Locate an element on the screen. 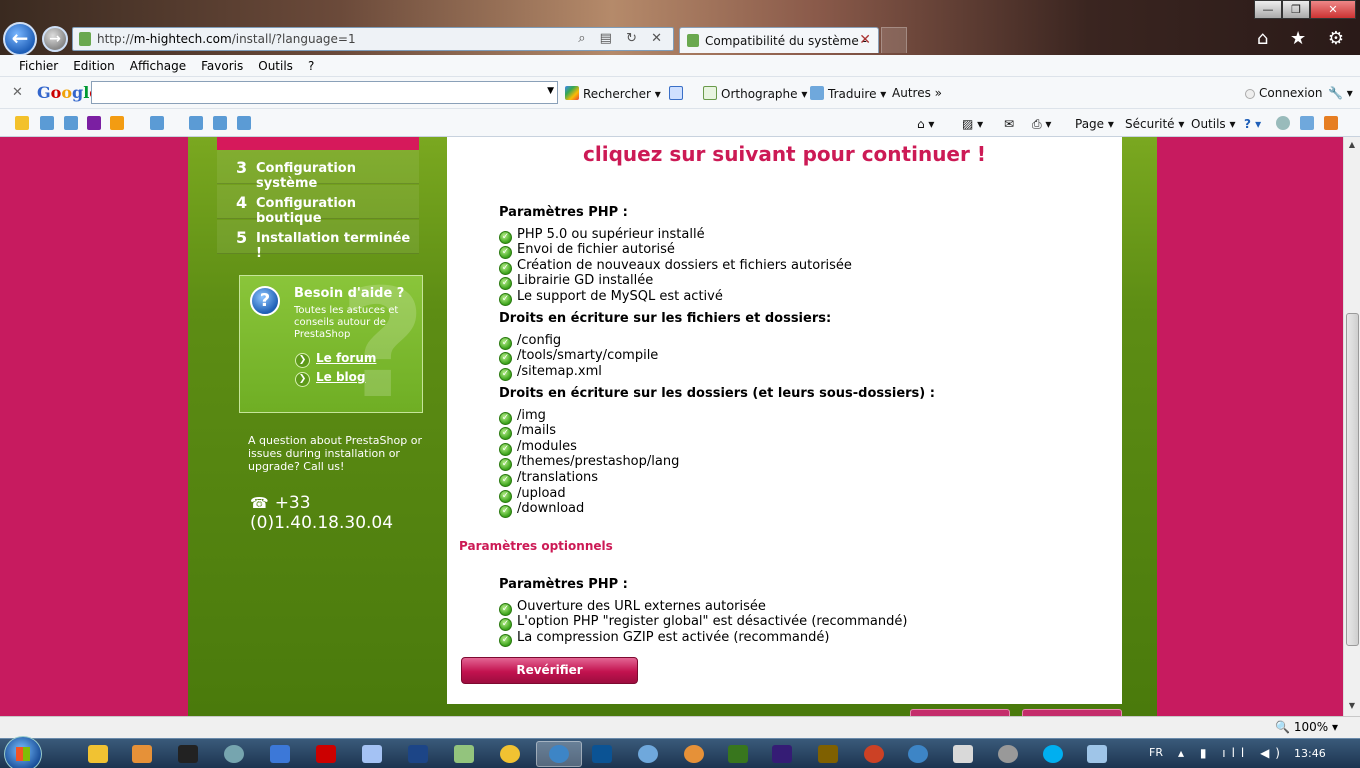 This screenshot has width=1360, height=768. star-icon is located at coordinates (676, 93).